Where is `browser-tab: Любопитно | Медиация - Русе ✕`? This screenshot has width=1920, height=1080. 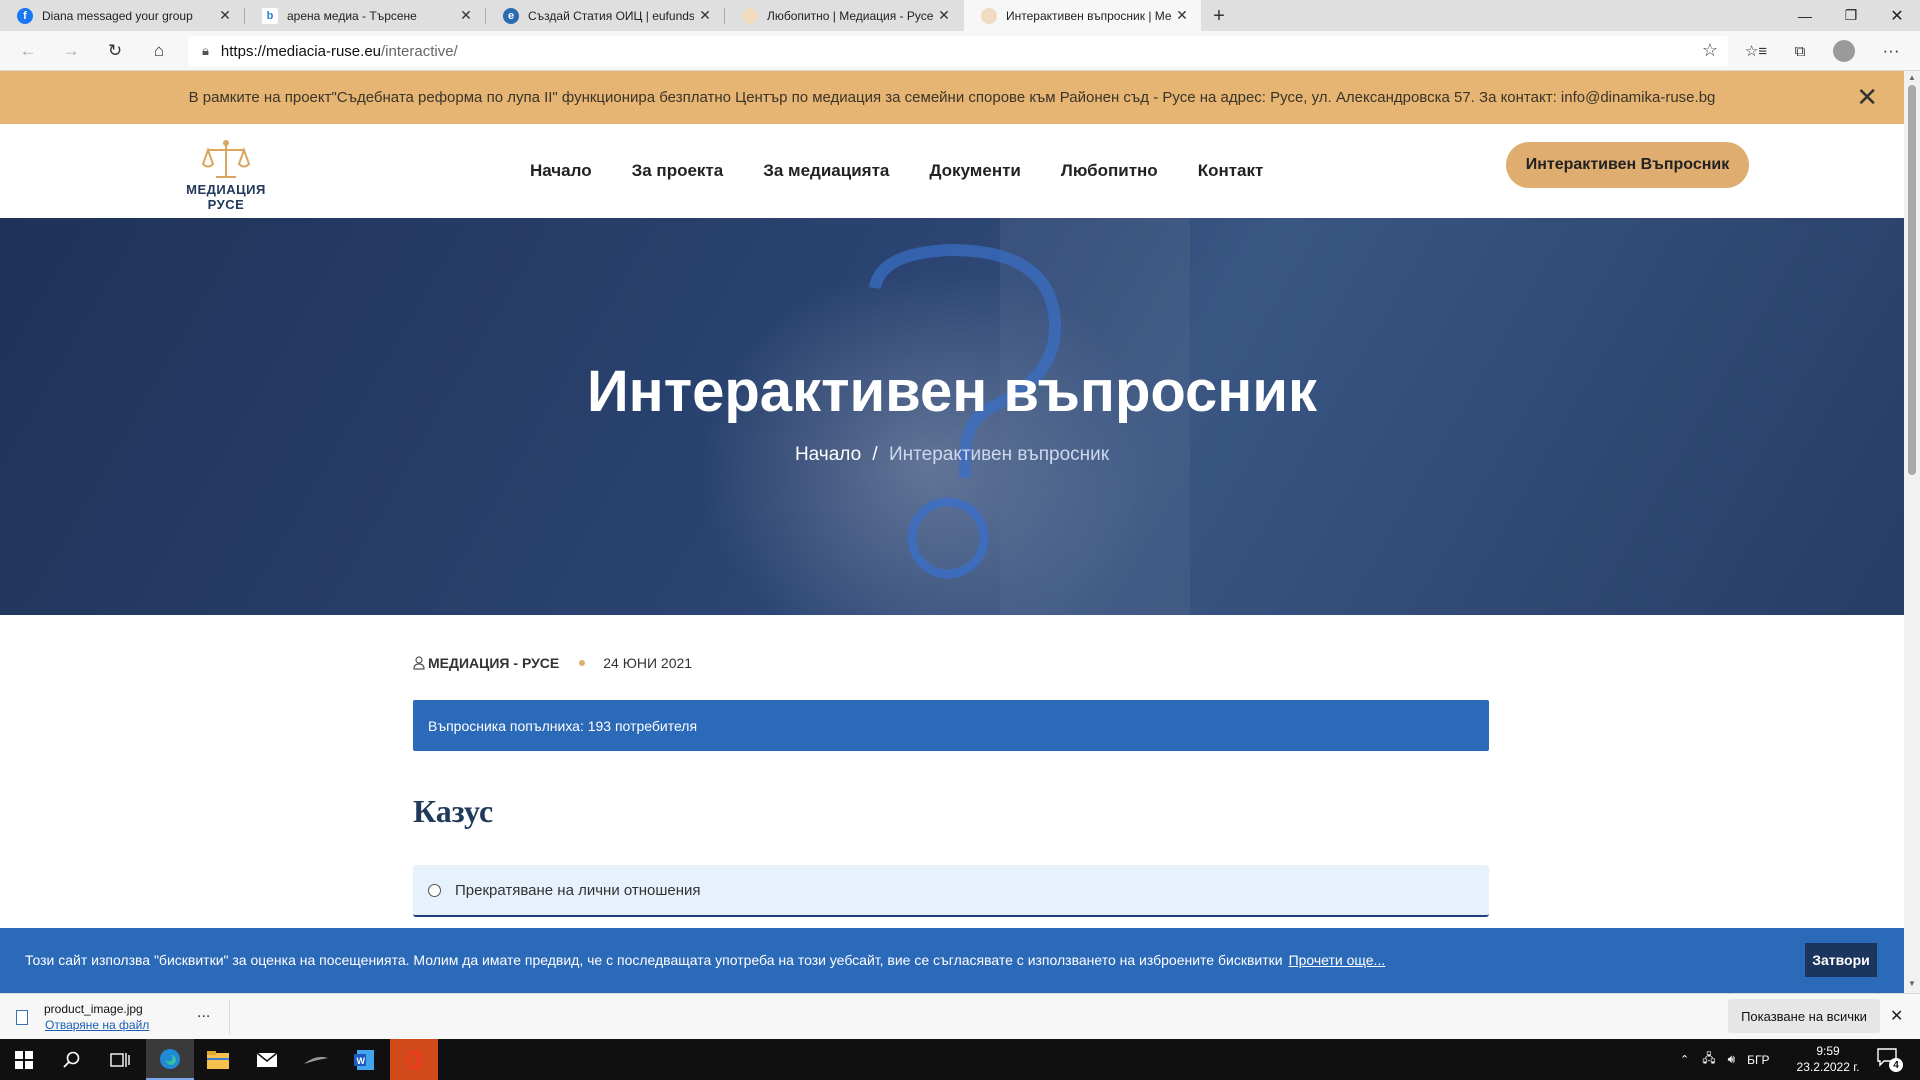
browser-tab: Любопитно | Медиация - Русе ✕ is located at coordinates (844, 15).